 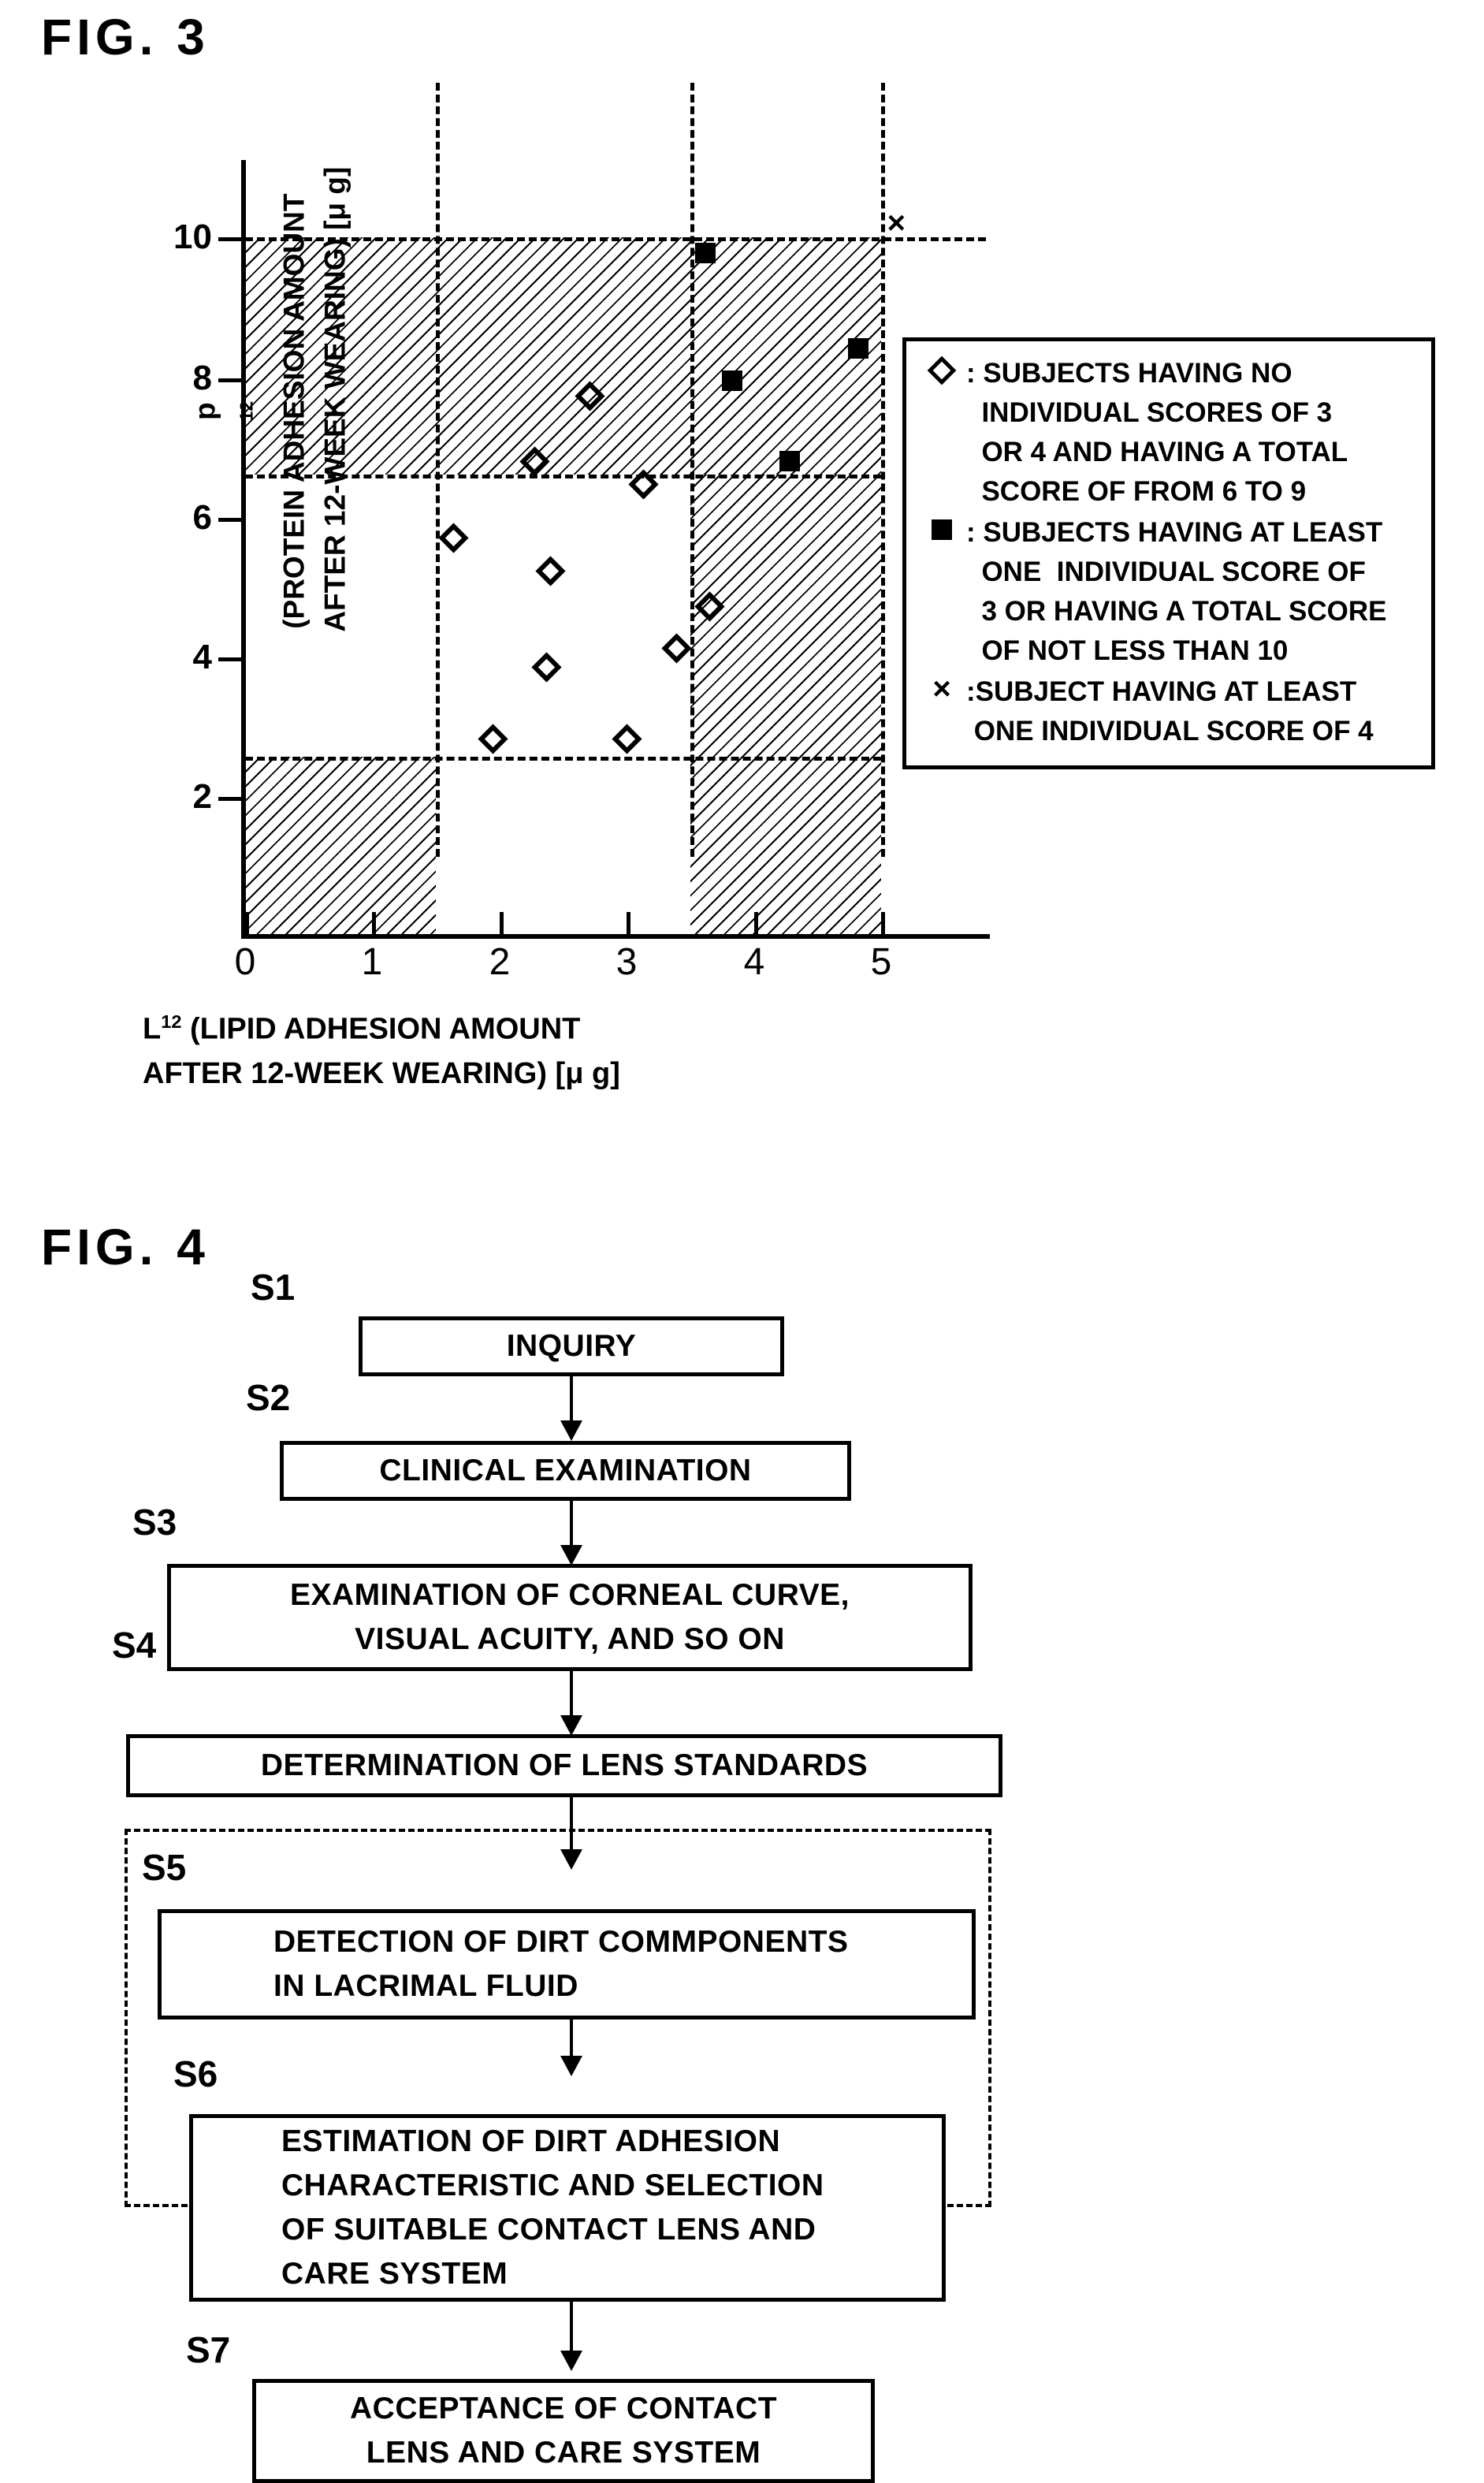 What do you see at coordinates (941, 369) in the screenshot?
I see `diamond-marker-icon` at bounding box center [941, 369].